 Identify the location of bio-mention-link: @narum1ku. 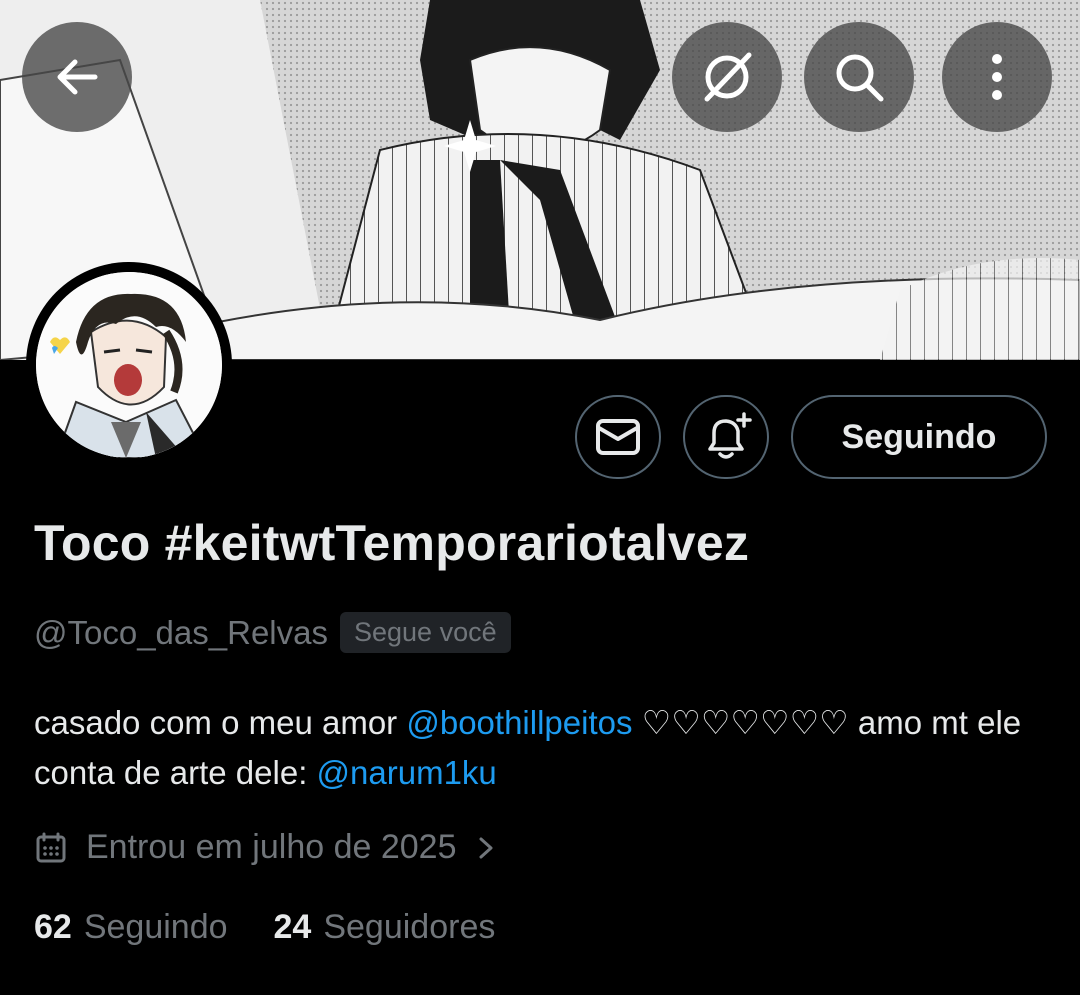
(407, 772).